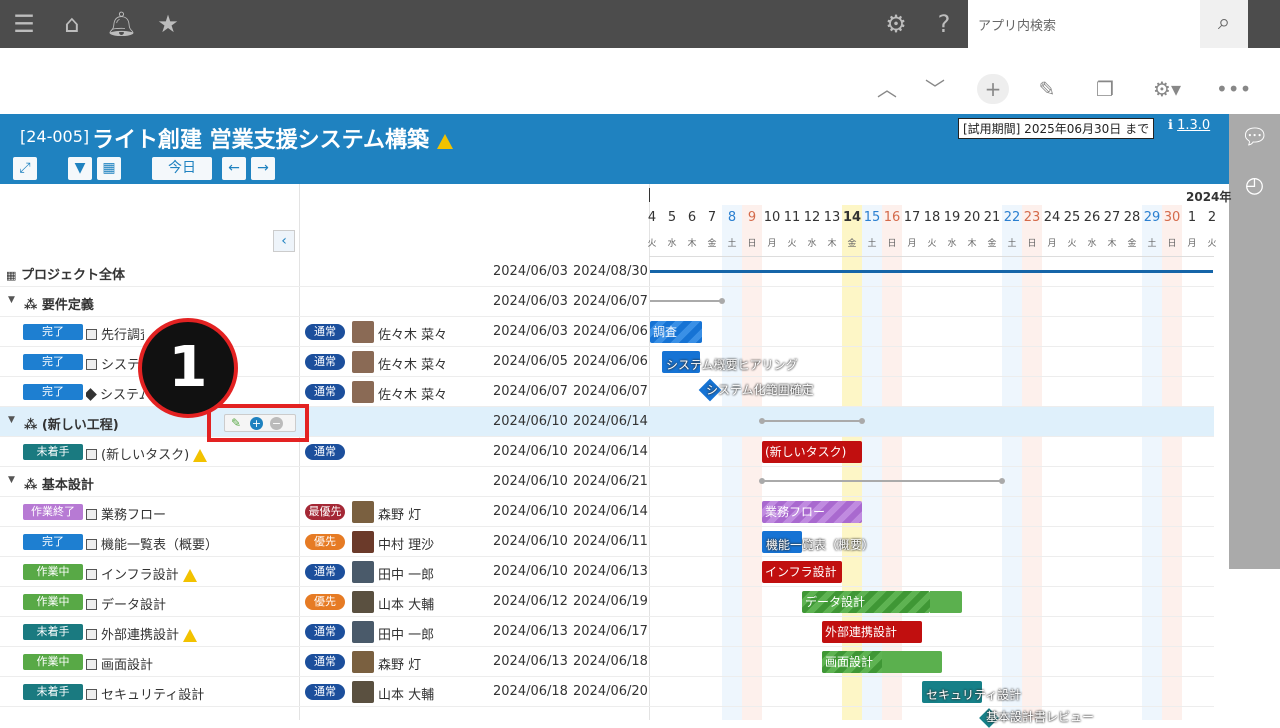  What do you see at coordinates (812, 512) in the screenshot?
I see `gantt-bar: 業務フロー` at bounding box center [812, 512].